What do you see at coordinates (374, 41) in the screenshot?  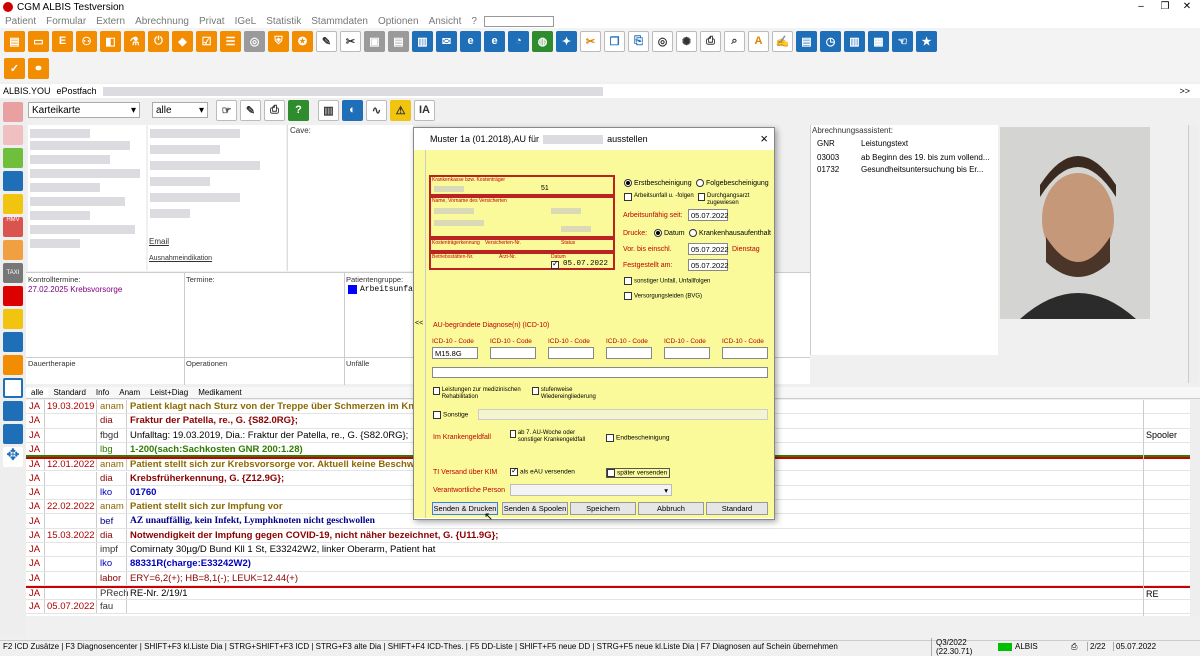 I see `camera-icon: ▣` at bounding box center [374, 41].